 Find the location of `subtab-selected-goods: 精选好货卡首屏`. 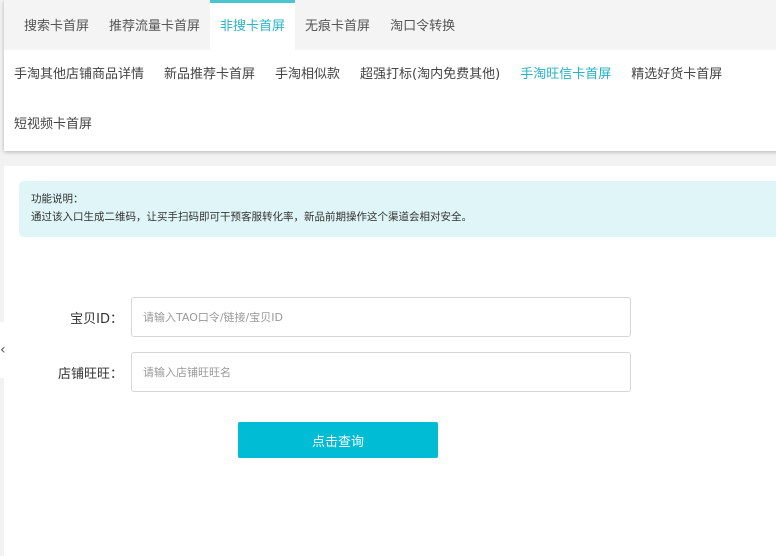

subtab-selected-goods: 精选好货卡首屏 is located at coordinates (676, 75).